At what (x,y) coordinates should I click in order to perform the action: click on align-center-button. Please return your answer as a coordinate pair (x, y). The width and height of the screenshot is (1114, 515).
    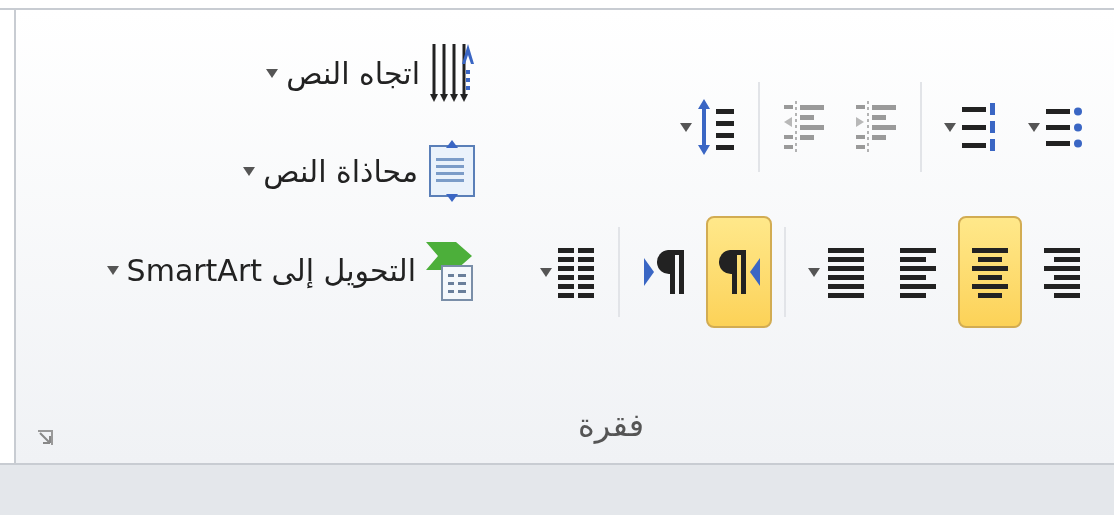
    Looking at the image, I should click on (990, 272).